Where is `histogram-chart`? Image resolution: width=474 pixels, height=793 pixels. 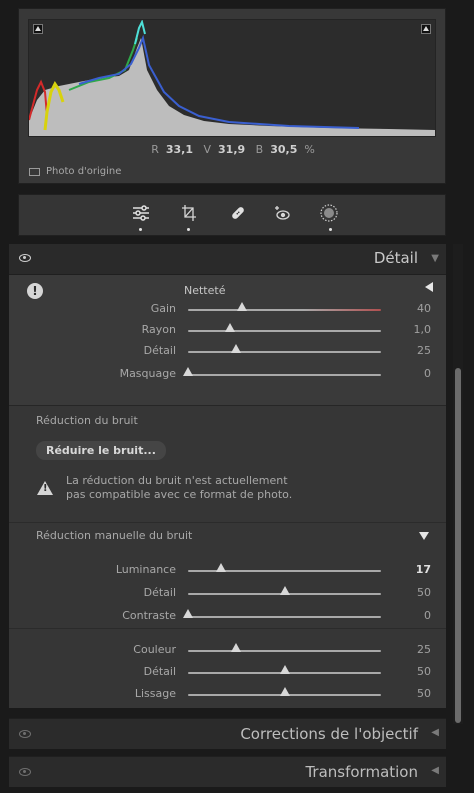 histogram-chart is located at coordinates (232, 78).